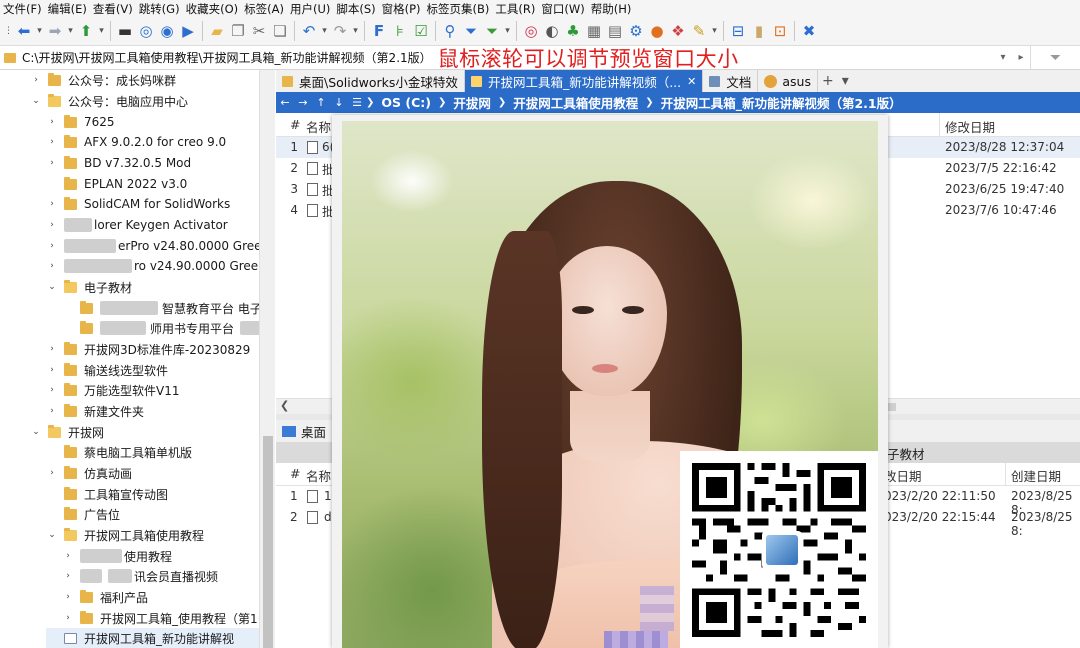  Describe the element at coordinates (159, 9) in the screenshot. I see `menu-goto: 跳转(G)` at that location.